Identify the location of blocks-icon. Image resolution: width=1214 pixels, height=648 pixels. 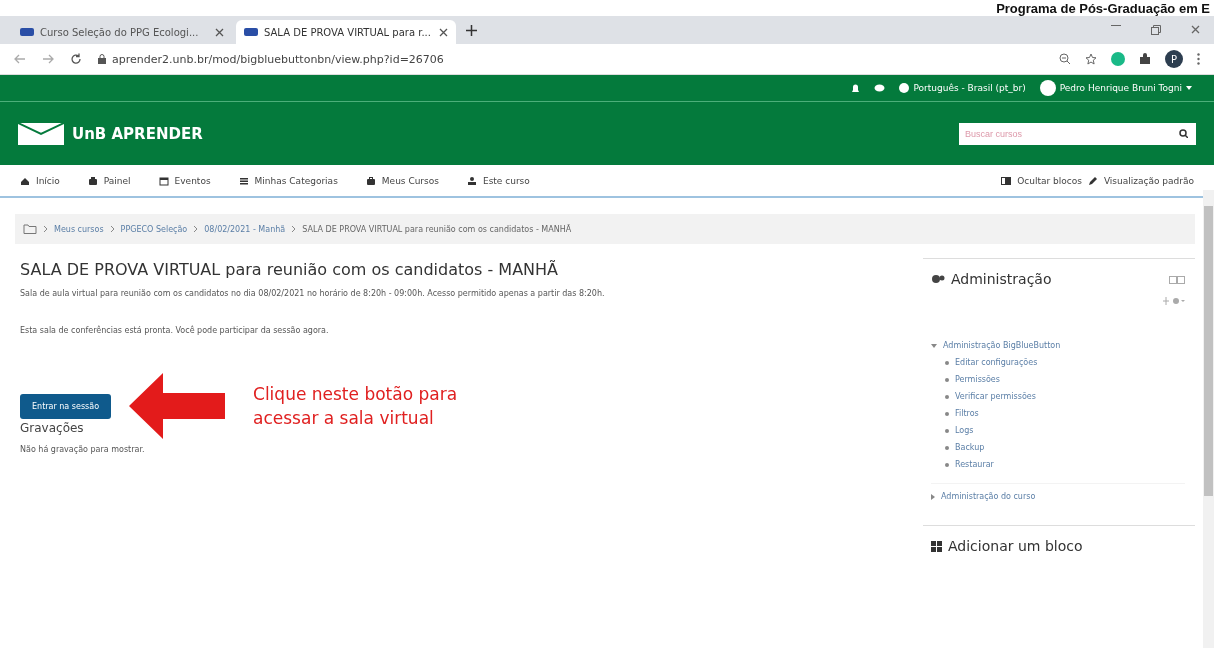
(936, 546).